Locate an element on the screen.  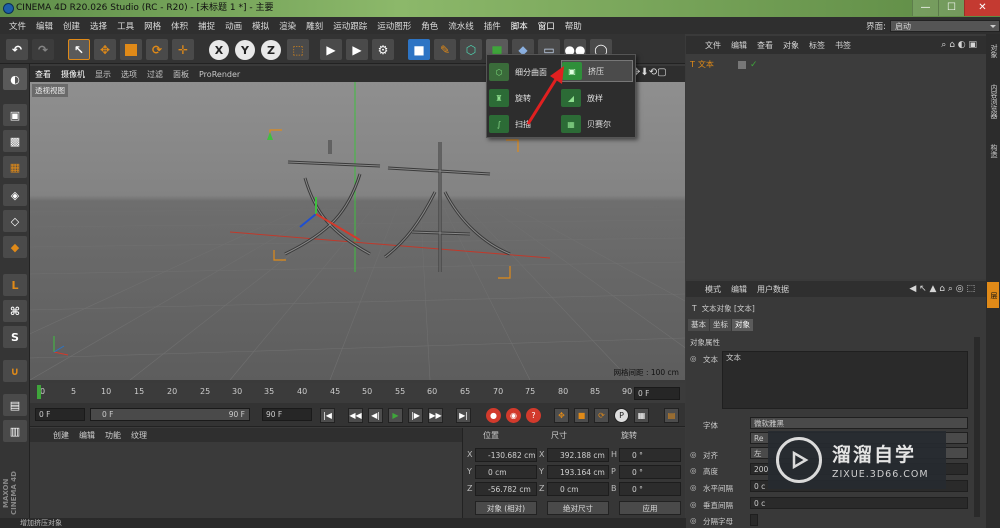
rotate-icon: ⟳ is located at coordinates (157, 49).